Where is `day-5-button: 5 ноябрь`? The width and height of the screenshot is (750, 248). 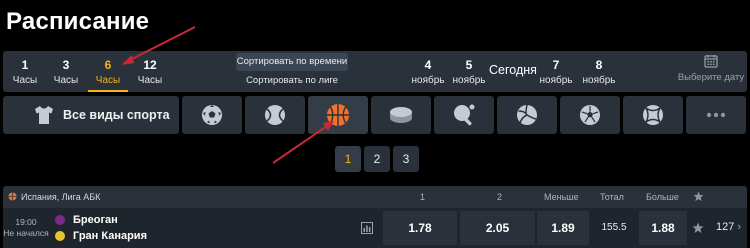
day-5-button: 5 ноябрь is located at coordinates (469, 71).